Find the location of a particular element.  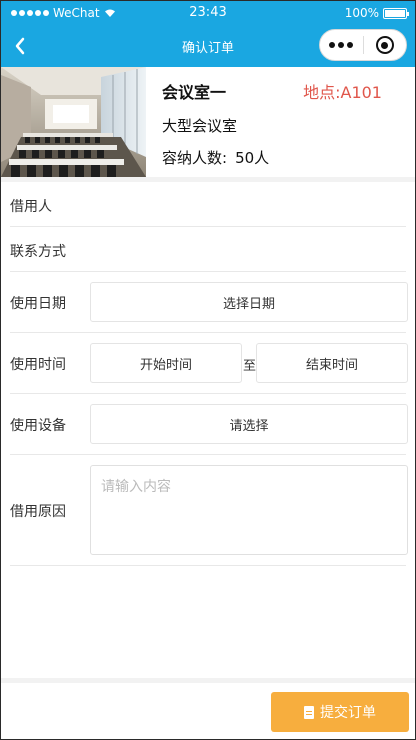

footer-divider is located at coordinates (208, 680).